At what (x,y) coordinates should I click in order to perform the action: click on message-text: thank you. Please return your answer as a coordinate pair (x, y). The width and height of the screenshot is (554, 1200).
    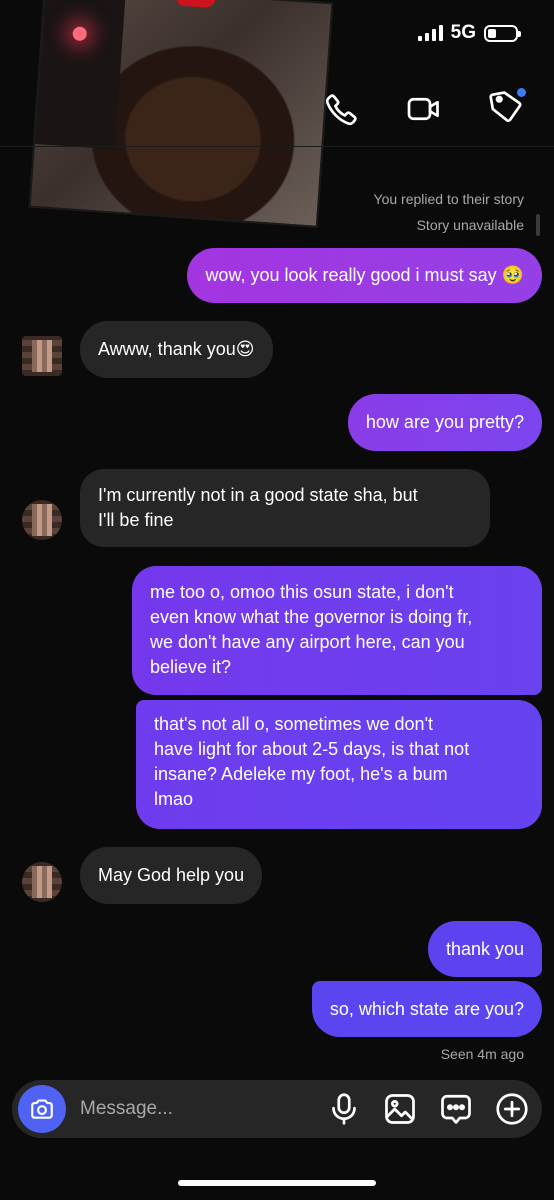
    Looking at the image, I should click on (484, 948).